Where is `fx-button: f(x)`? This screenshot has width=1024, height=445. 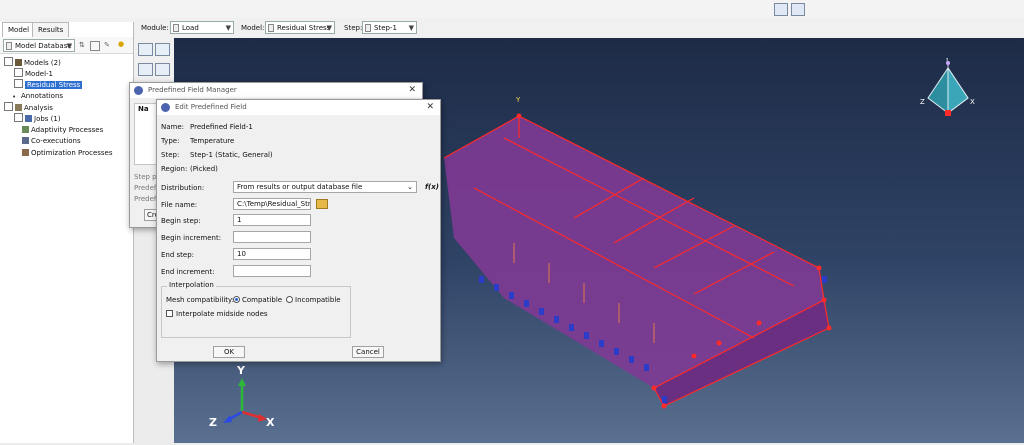 fx-button: f(x) is located at coordinates (432, 187).